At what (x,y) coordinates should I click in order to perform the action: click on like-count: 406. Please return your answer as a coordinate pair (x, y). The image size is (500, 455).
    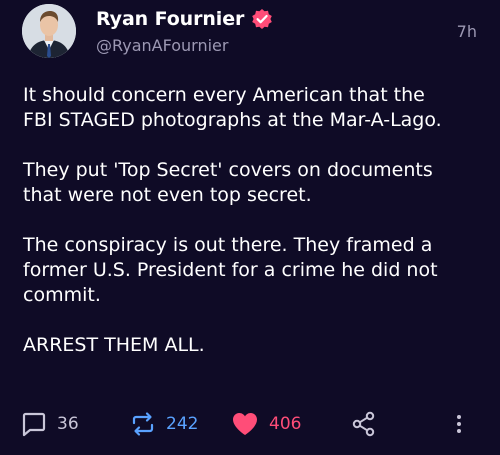
    Looking at the image, I should click on (285, 424).